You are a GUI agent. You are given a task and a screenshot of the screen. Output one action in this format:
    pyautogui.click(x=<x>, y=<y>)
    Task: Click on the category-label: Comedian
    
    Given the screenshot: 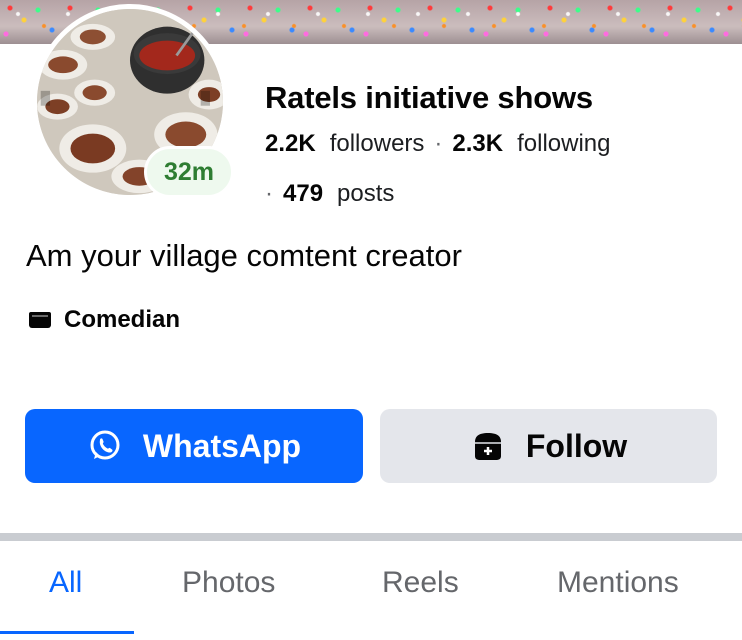 What is the action you would take?
    pyautogui.click(x=122, y=319)
    